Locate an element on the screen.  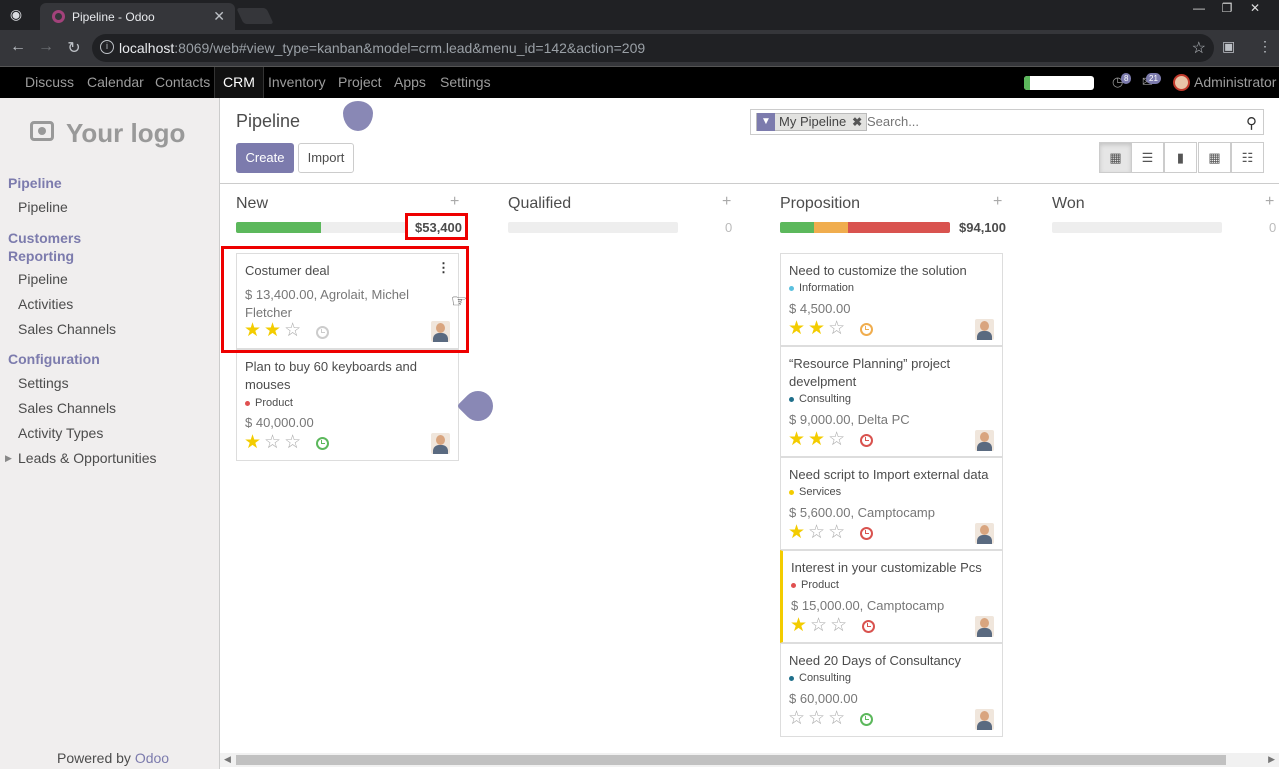
pivot-view-icon: ☷ is located at coordinates (1247, 157).